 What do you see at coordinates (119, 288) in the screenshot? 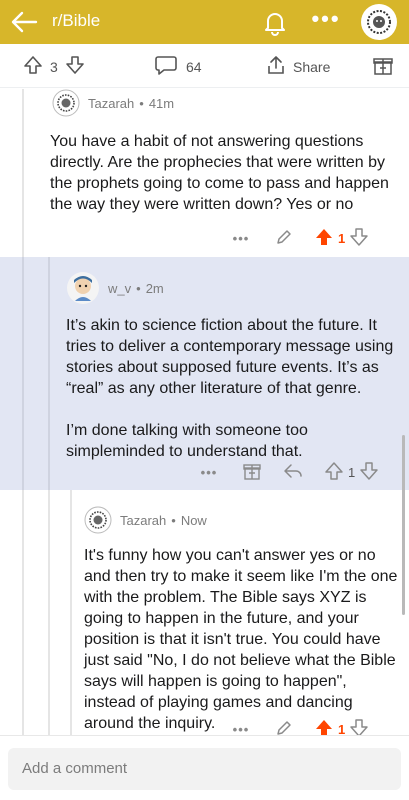
I see `comment-author: w_v` at bounding box center [119, 288].